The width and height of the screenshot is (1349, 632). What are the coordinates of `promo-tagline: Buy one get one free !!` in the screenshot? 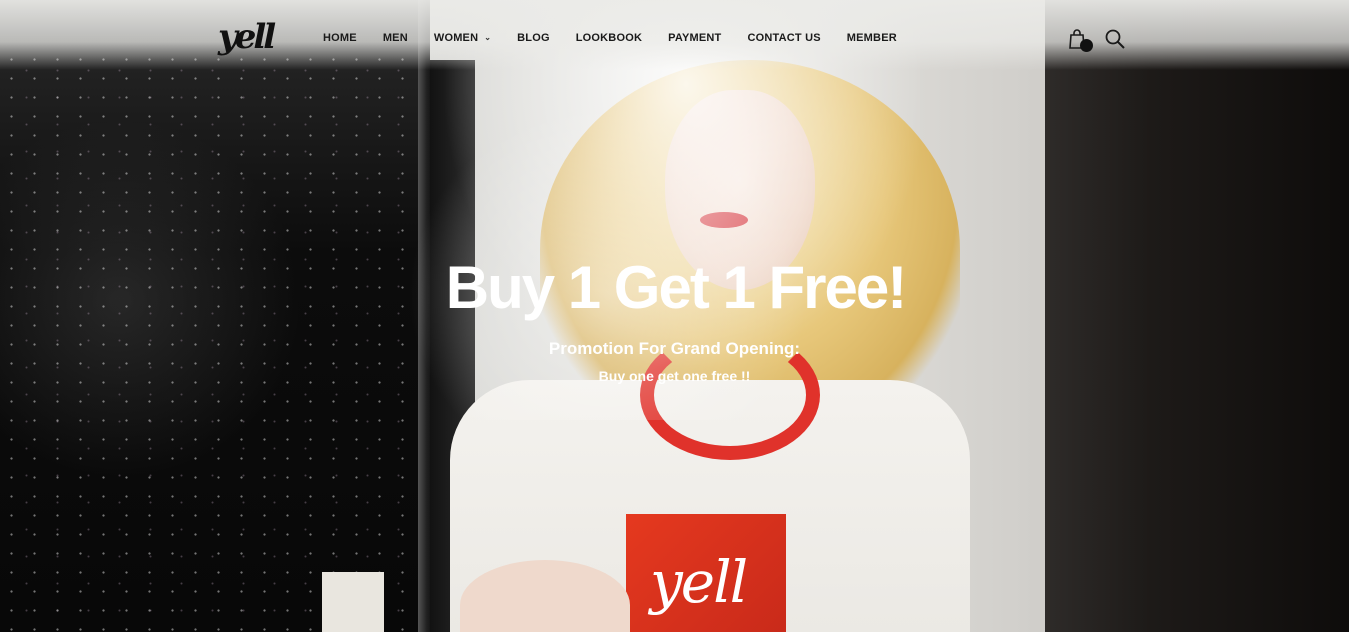 It's located at (674, 376).